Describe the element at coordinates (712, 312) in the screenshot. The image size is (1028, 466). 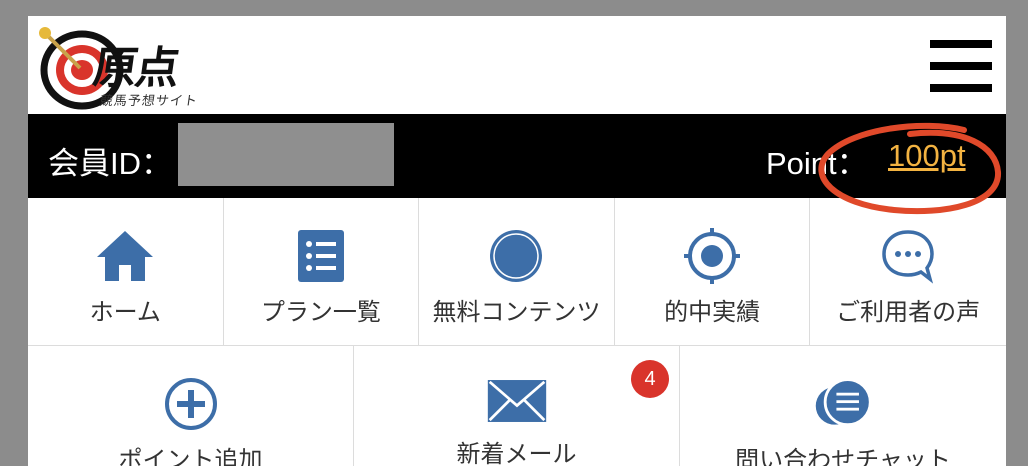
I see `nav-label: 的中実績` at that location.